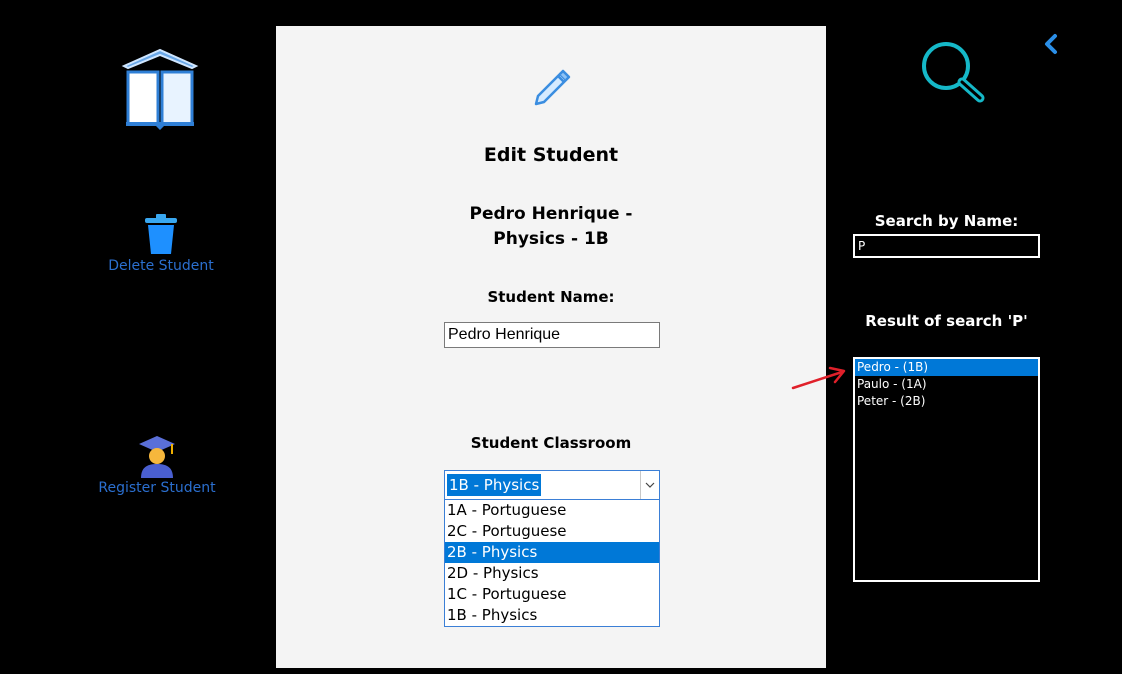 The height and width of the screenshot is (674, 1122). I want to click on classroom-option: 2D - Physics, so click(552, 573).